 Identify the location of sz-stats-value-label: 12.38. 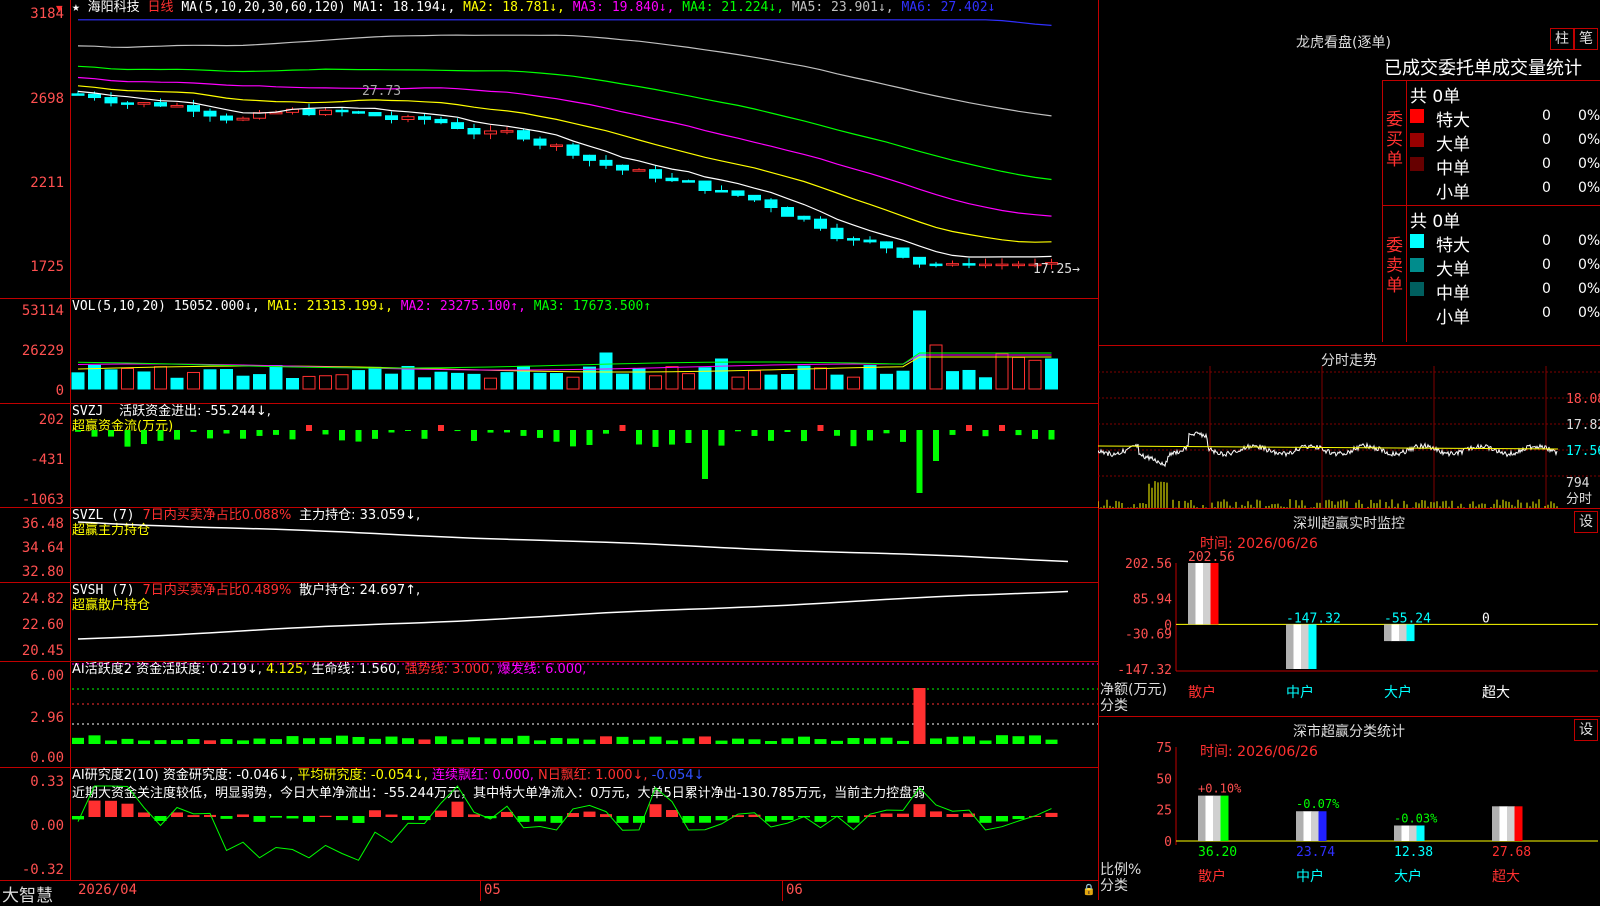
(1413, 852).